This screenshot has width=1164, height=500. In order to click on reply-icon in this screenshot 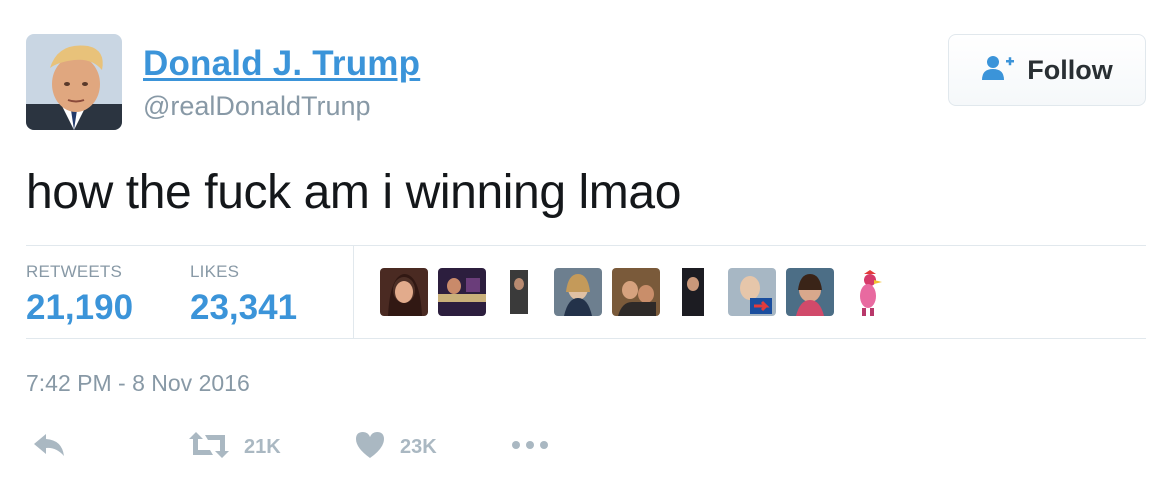, I will do `click(49, 447)`.